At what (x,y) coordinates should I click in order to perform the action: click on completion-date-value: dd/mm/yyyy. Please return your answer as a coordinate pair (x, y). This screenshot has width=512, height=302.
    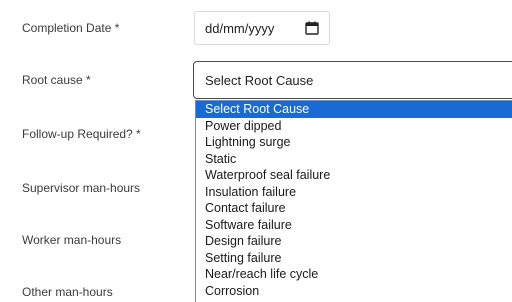
    Looking at the image, I should click on (240, 28).